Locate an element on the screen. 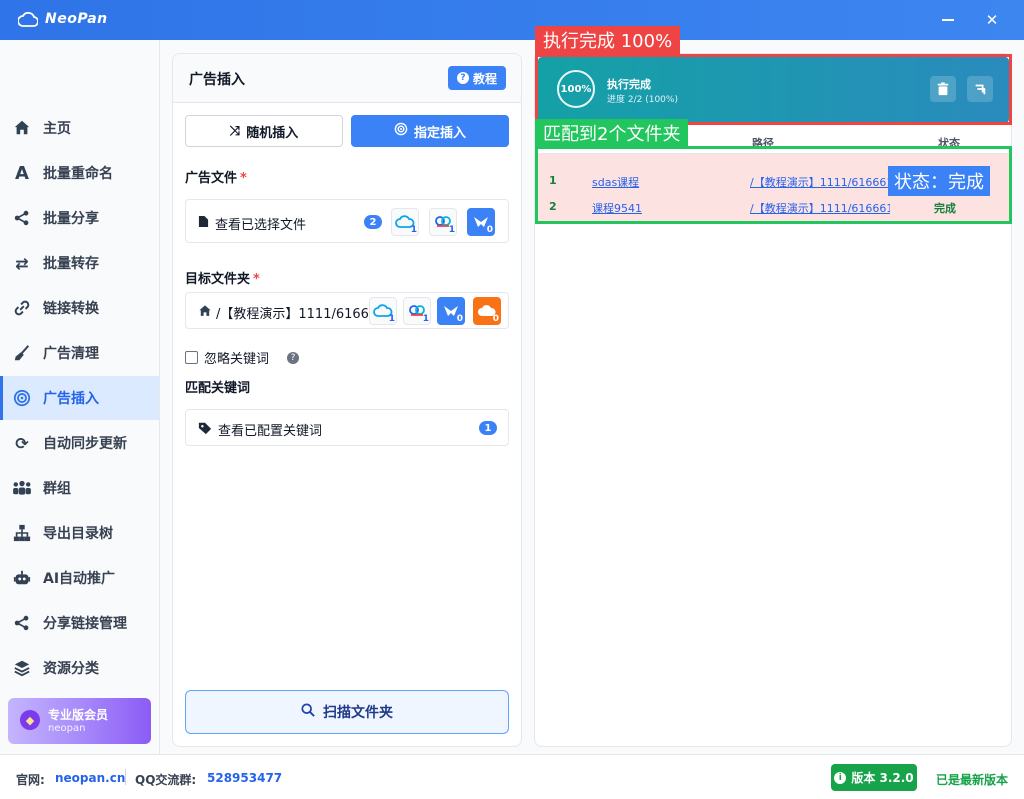 Image resolution: width=1024 pixels, height=799 pixels. file-icon is located at coordinates (203, 223).